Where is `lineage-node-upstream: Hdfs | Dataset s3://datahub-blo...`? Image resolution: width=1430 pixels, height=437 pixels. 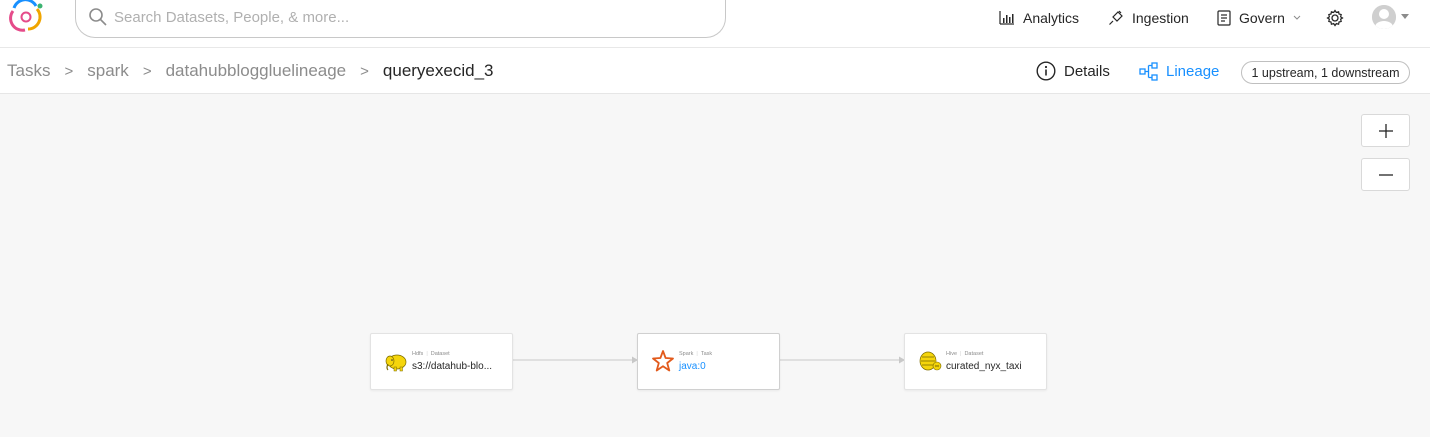
lineage-node-upstream: Hdfs | Dataset s3://datahub-blo... is located at coordinates (441, 361).